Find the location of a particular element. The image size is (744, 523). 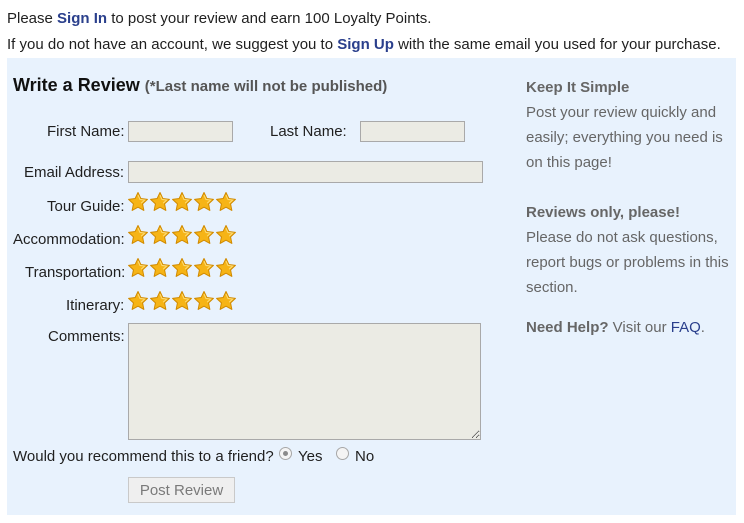

sidebar-help-end: . is located at coordinates (702, 327).